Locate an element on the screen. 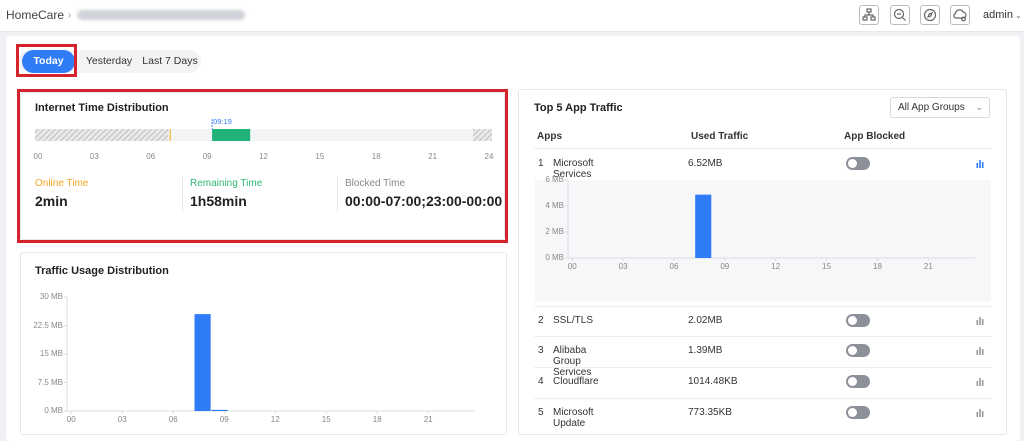 This screenshot has height=441, width=1024. breadcrumb: HomeCare › is located at coordinates (126, 15).